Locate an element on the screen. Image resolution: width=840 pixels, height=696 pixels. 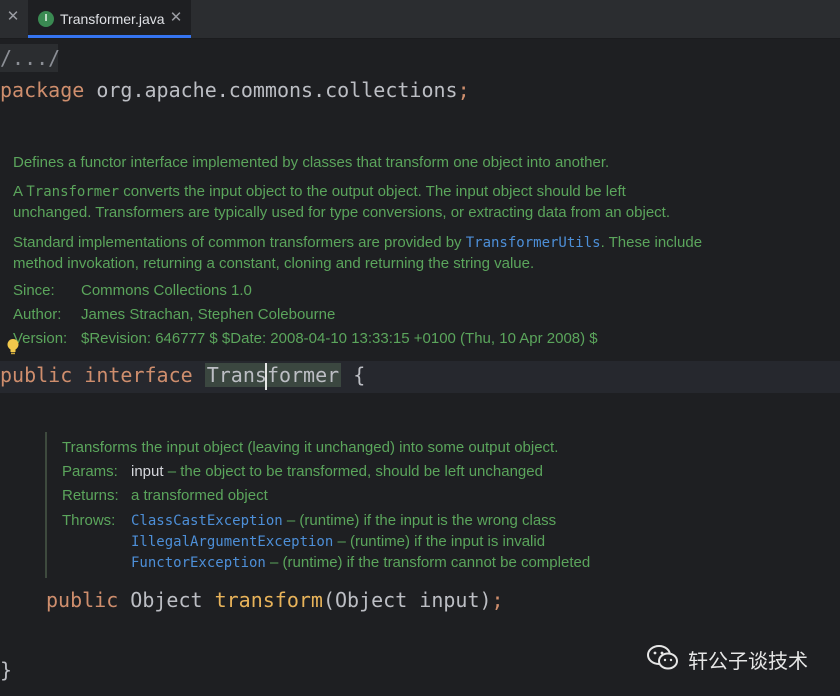
package-name: org.apache.commons.collections is located at coordinates (271, 90).